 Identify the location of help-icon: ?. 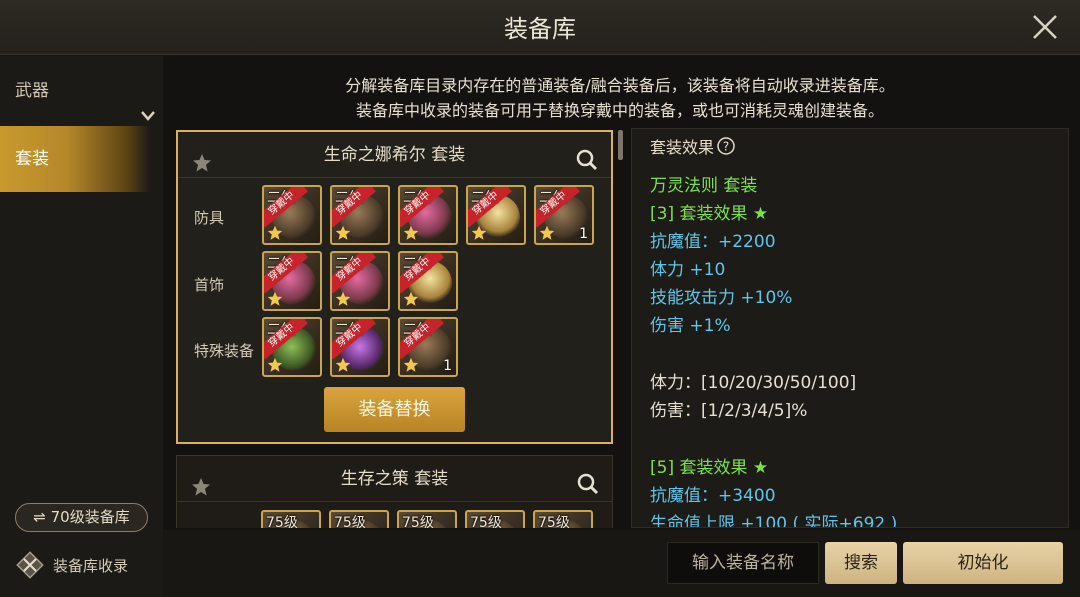
(726, 146).